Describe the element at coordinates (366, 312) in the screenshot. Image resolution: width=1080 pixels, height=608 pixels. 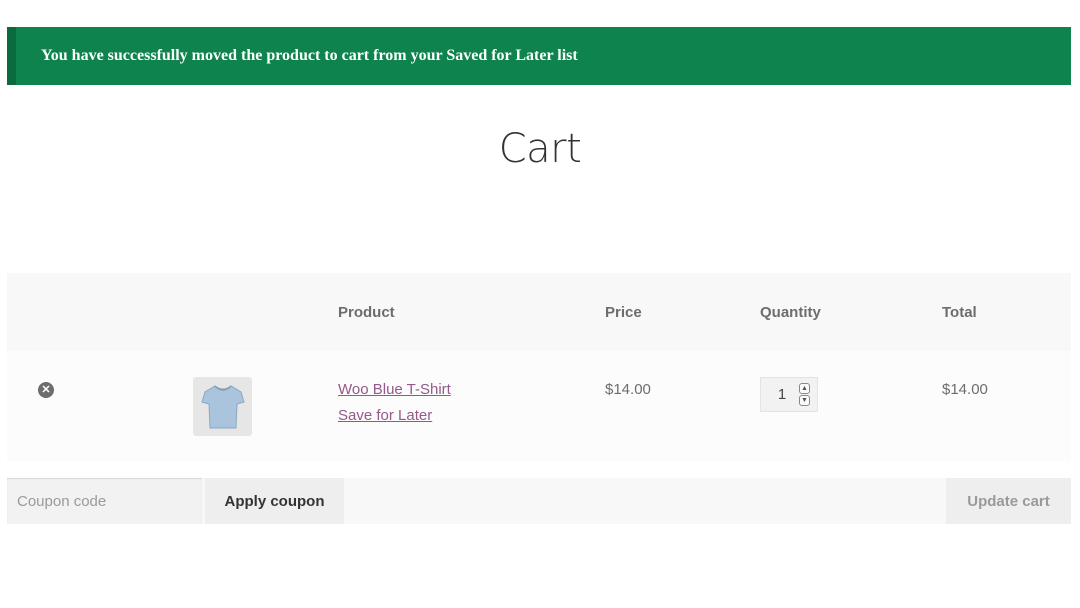
I see `header-product: Product` at that location.